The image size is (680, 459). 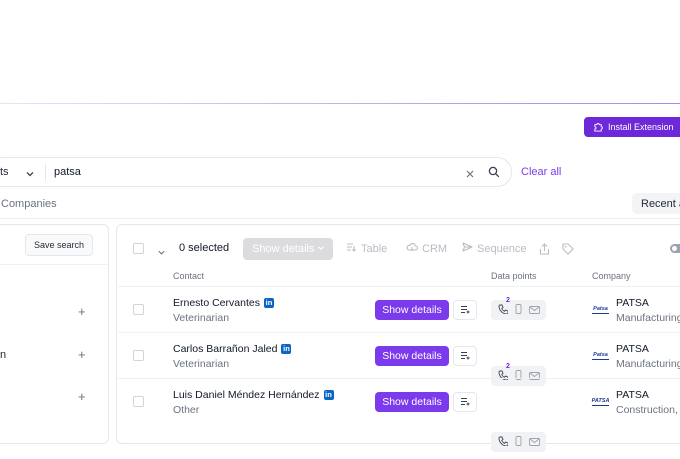 I want to click on column-header-contact: Contact, so click(x=188, y=276).